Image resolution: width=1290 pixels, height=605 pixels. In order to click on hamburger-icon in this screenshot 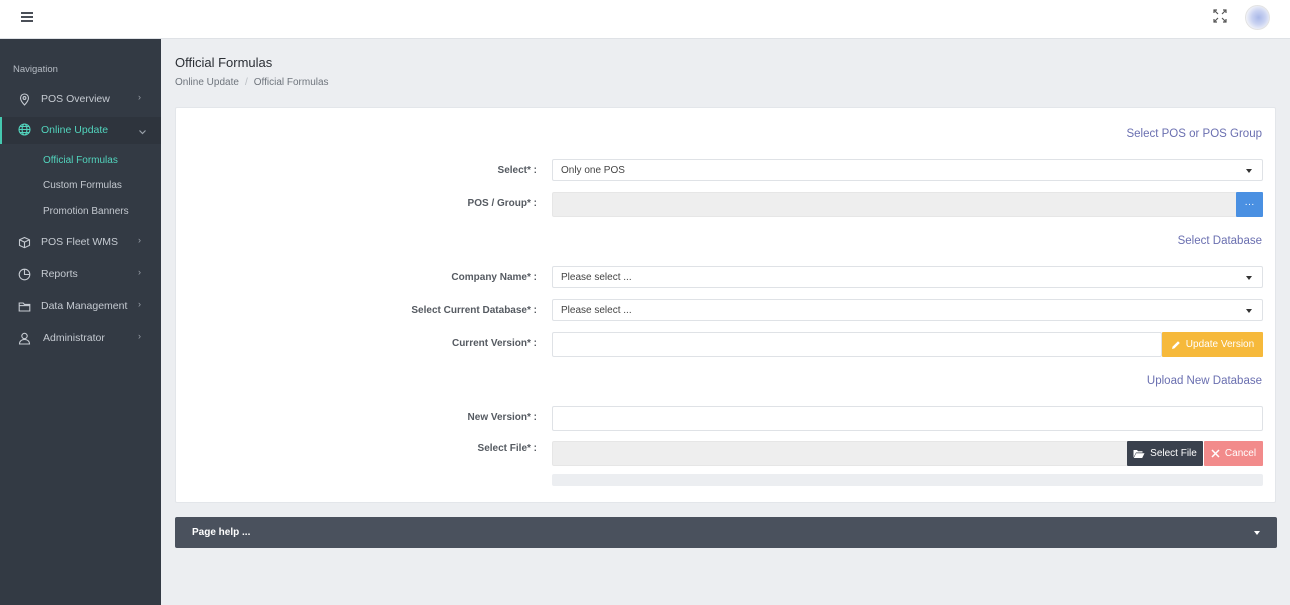, I will do `click(27, 18)`.